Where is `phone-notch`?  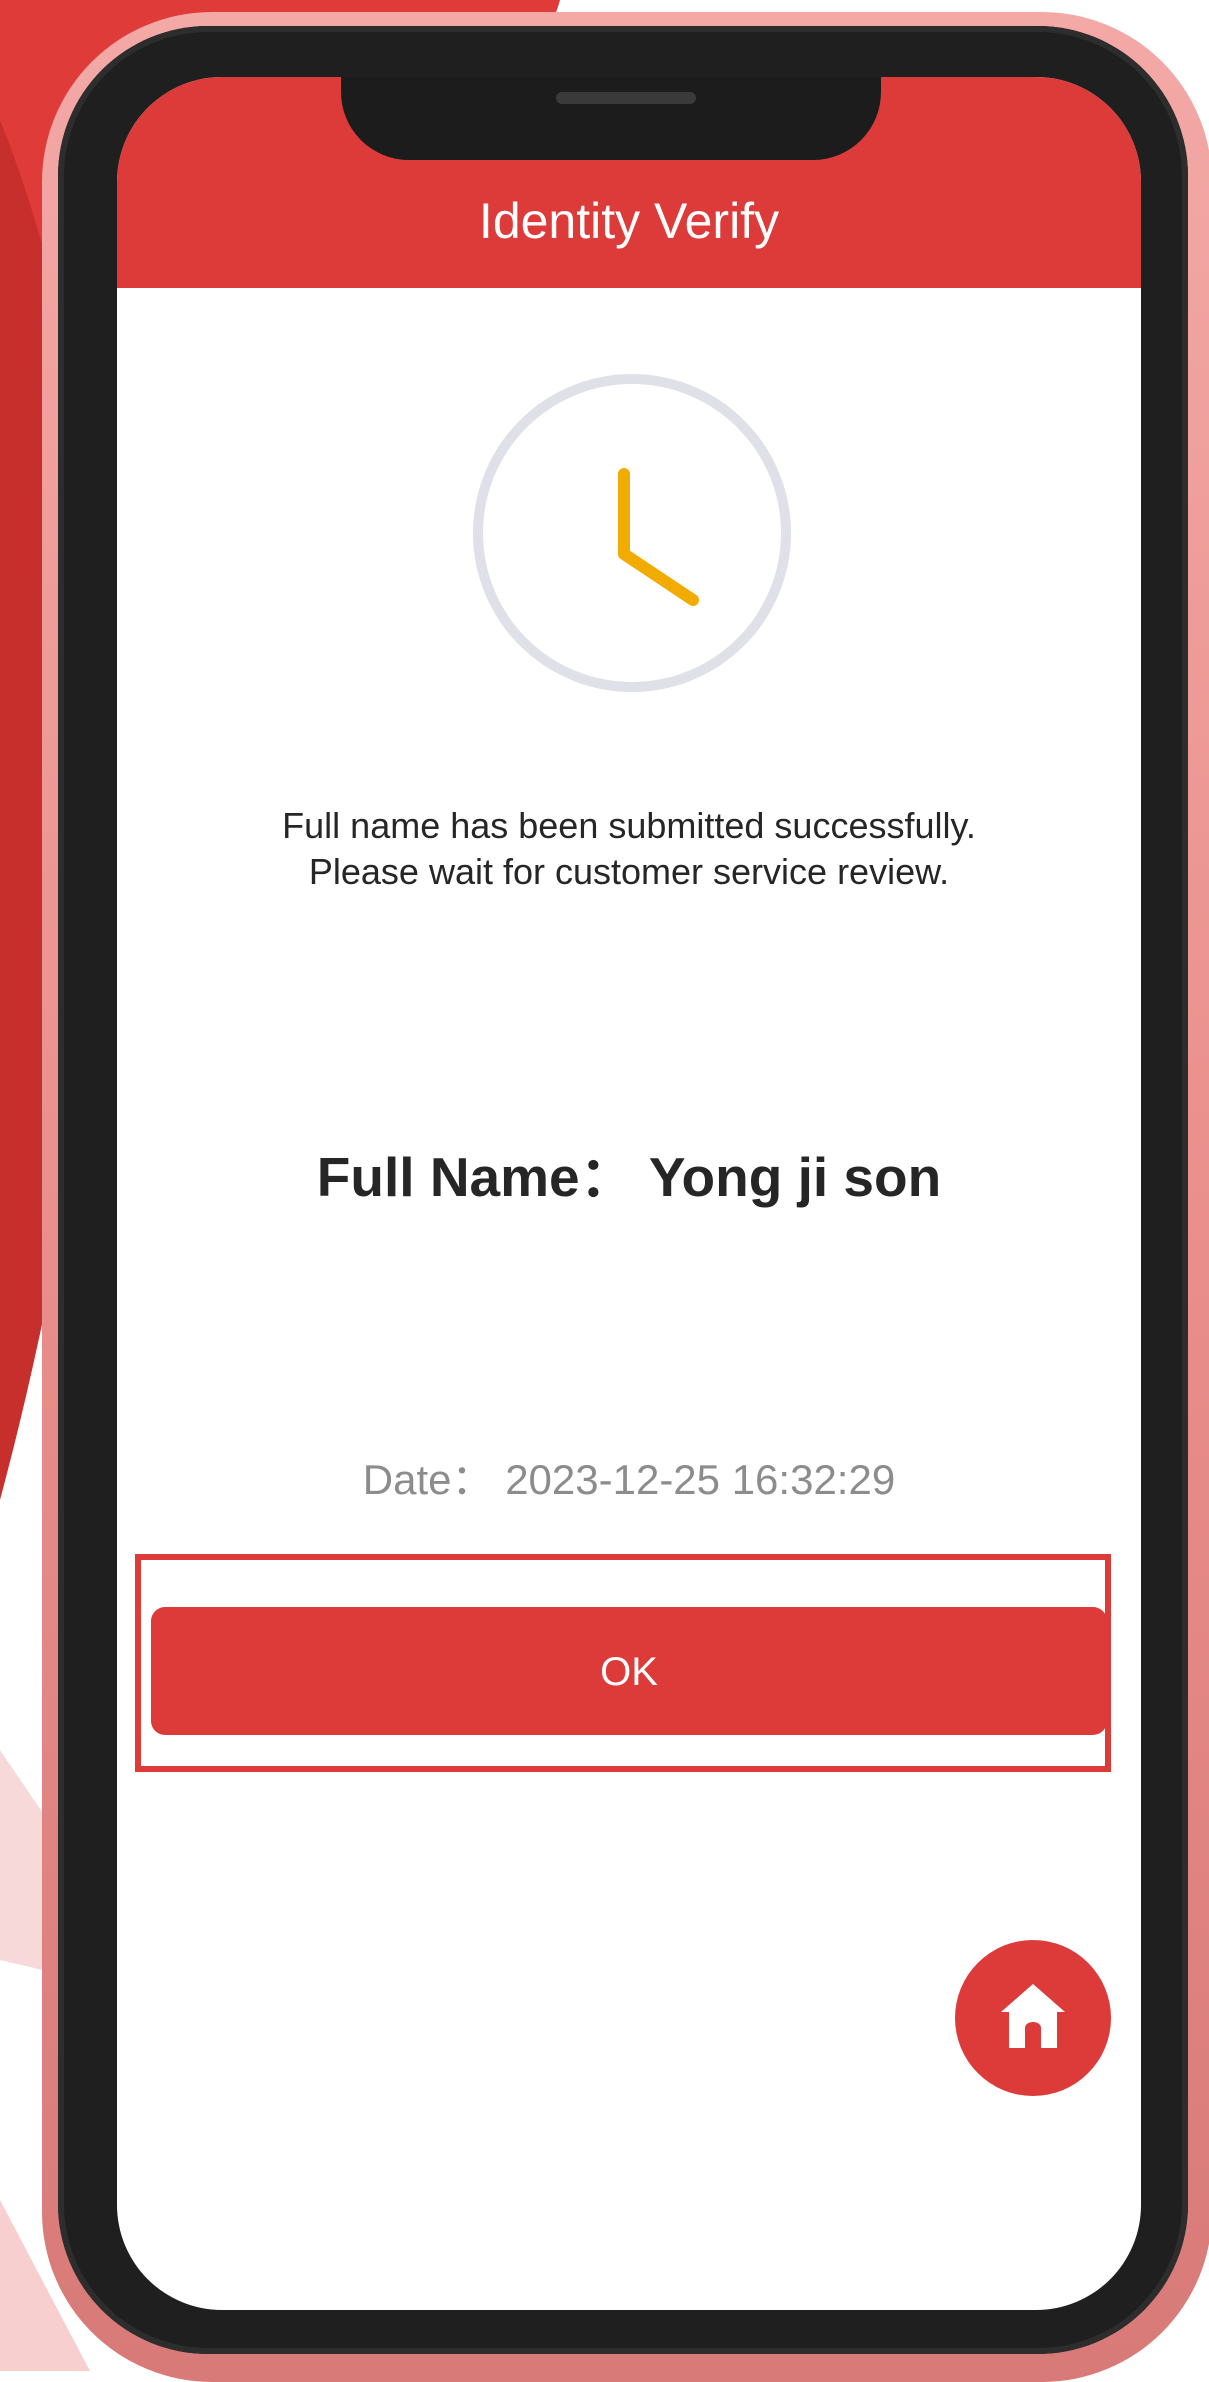
phone-notch is located at coordinates (611, 118).